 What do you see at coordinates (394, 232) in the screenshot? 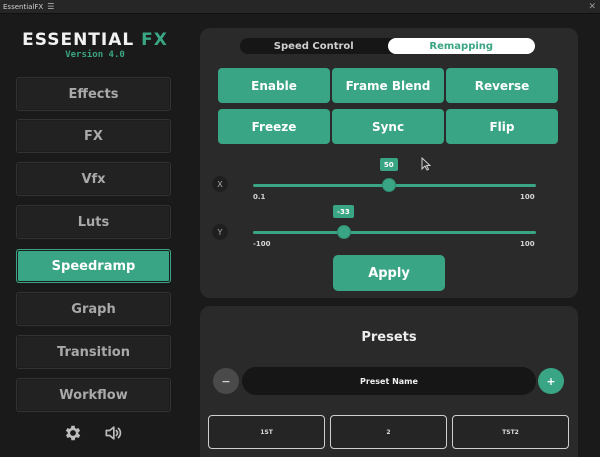
I see `y-slider-track` at bounding box center [394, 232].